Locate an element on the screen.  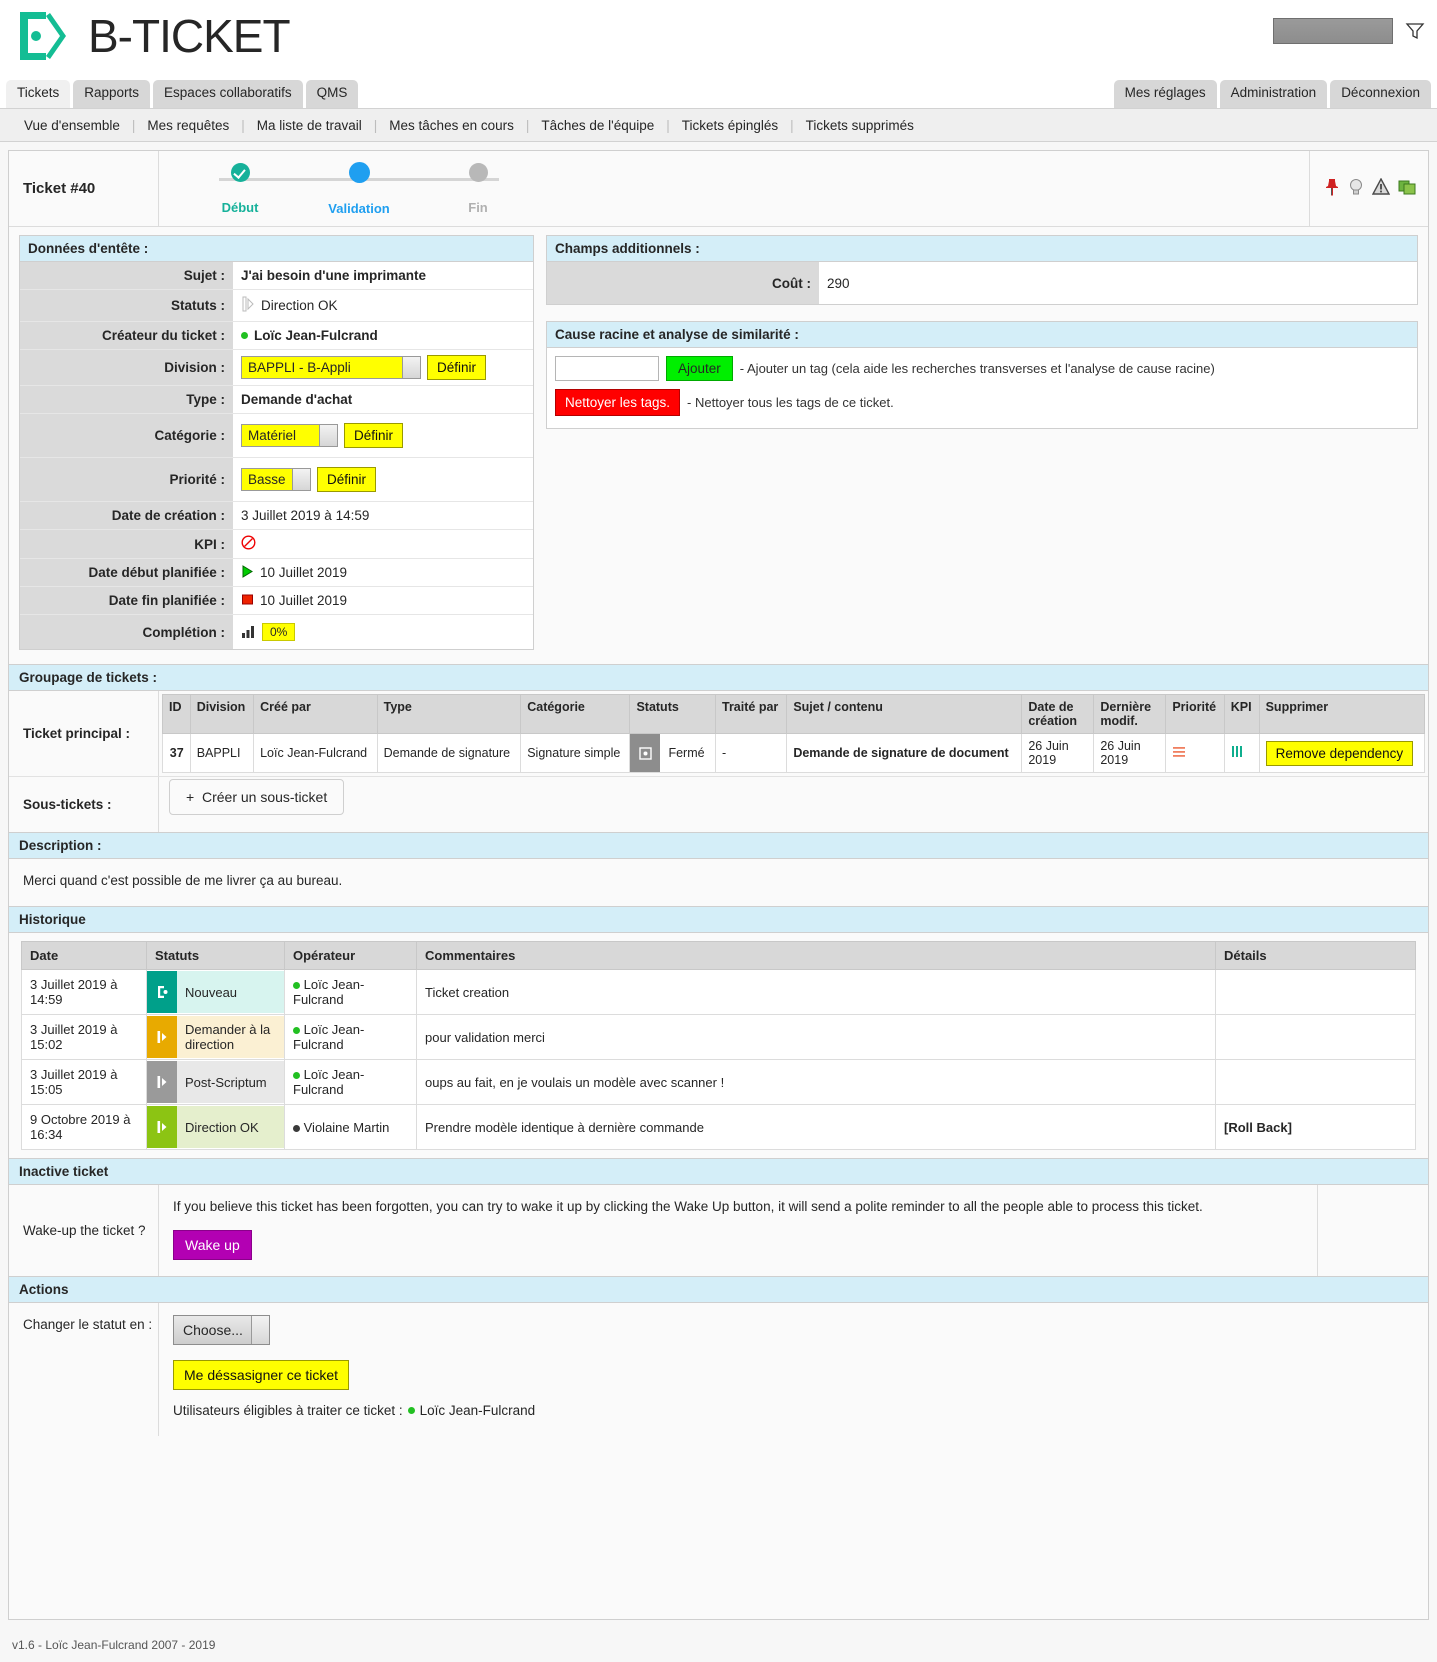
tab-deconnexion: Déconnexion is located at coordinates (1380, 94).